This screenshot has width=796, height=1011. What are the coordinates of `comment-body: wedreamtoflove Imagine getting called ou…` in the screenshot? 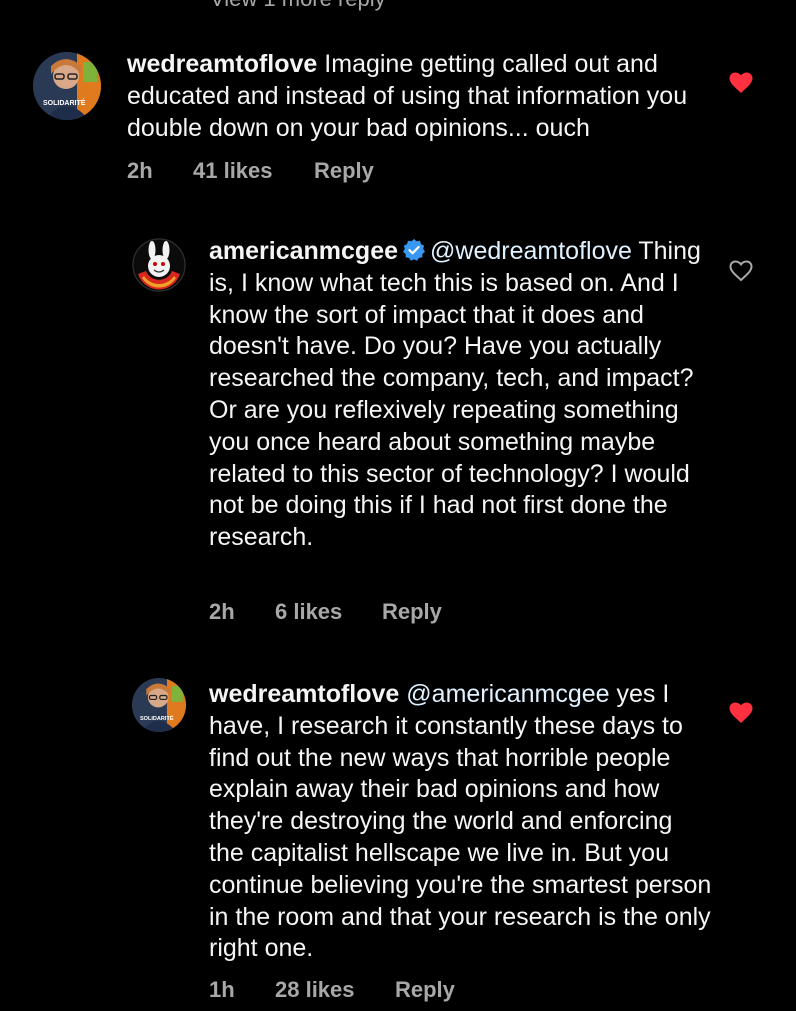 It's located at (417, 96).